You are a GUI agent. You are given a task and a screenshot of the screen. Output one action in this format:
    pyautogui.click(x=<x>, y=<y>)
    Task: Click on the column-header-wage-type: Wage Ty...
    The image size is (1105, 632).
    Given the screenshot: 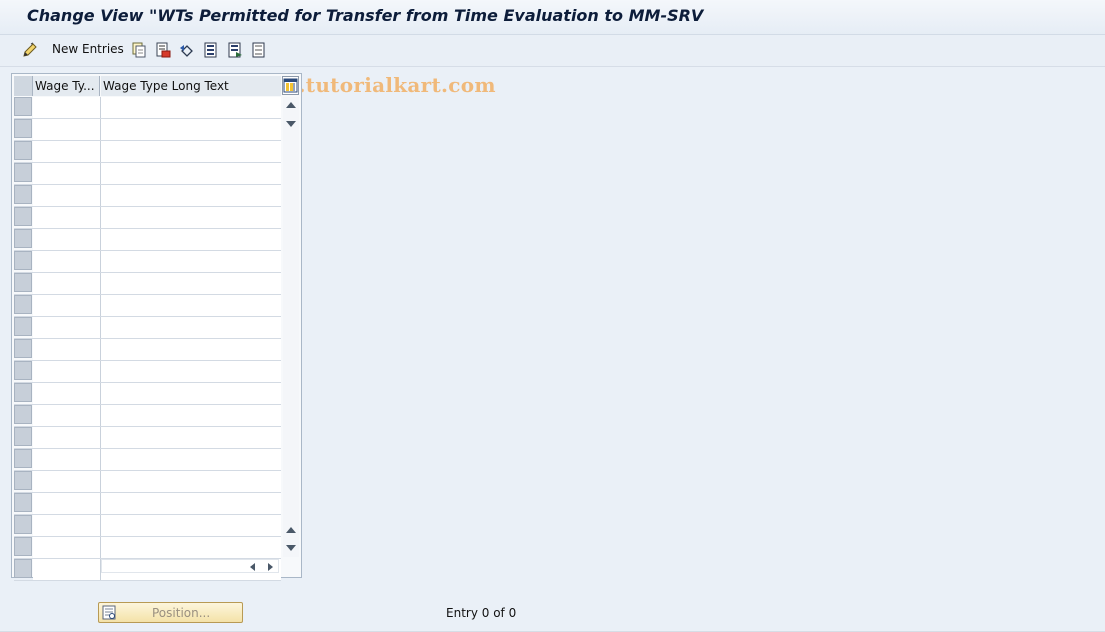 What is the action you would take?
    pyautogui.click(x=66, y=86)
    